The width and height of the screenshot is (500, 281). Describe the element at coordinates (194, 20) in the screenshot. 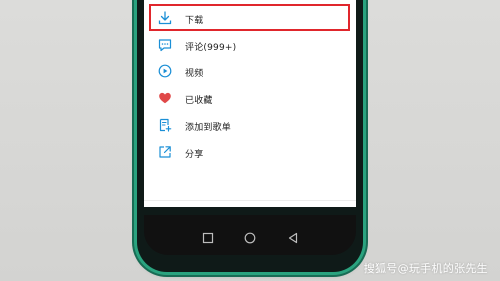

I see `menu-item-label: 下载` at that location.